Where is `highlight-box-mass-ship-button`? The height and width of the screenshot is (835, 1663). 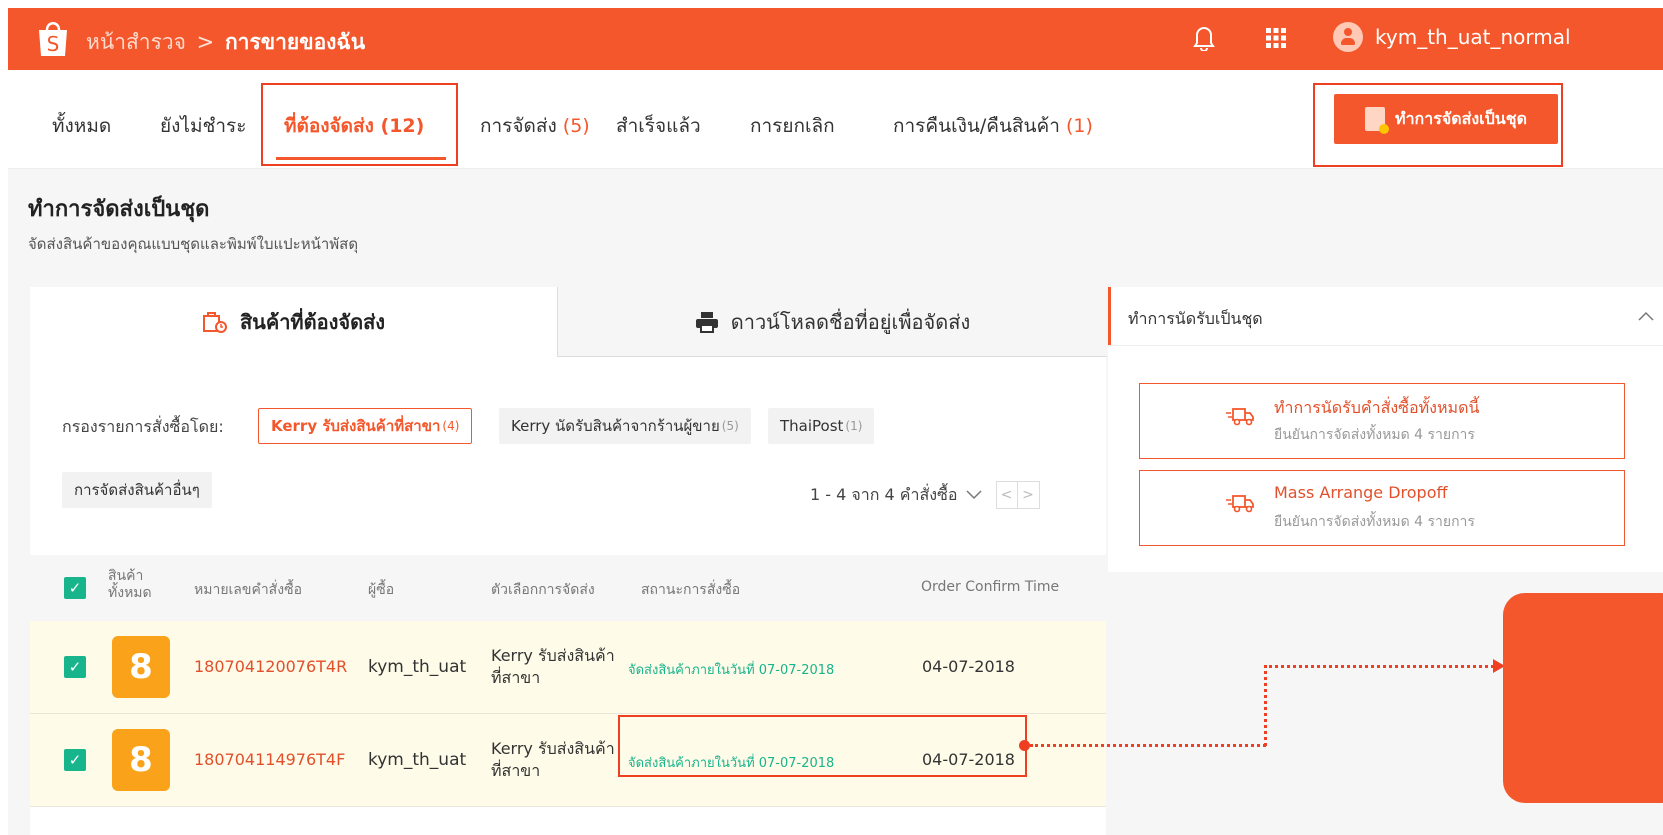
highlight-box-mass-ship-button is located at coordinates (1438, 125).